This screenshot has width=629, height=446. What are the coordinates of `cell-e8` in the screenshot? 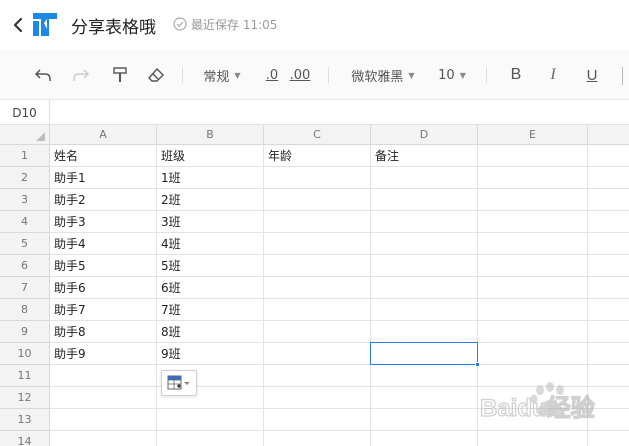 It's located at (533, 310).